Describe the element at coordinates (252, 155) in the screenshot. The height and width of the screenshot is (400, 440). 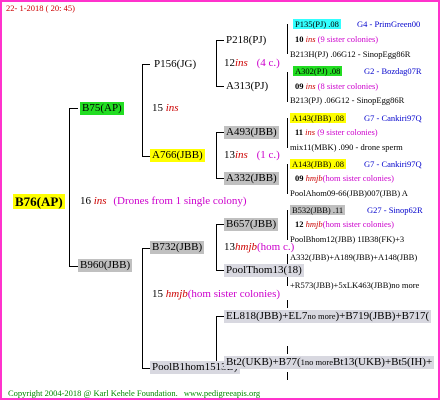
I see `gen2-b-info: 13ins (1 c.)` at that location.